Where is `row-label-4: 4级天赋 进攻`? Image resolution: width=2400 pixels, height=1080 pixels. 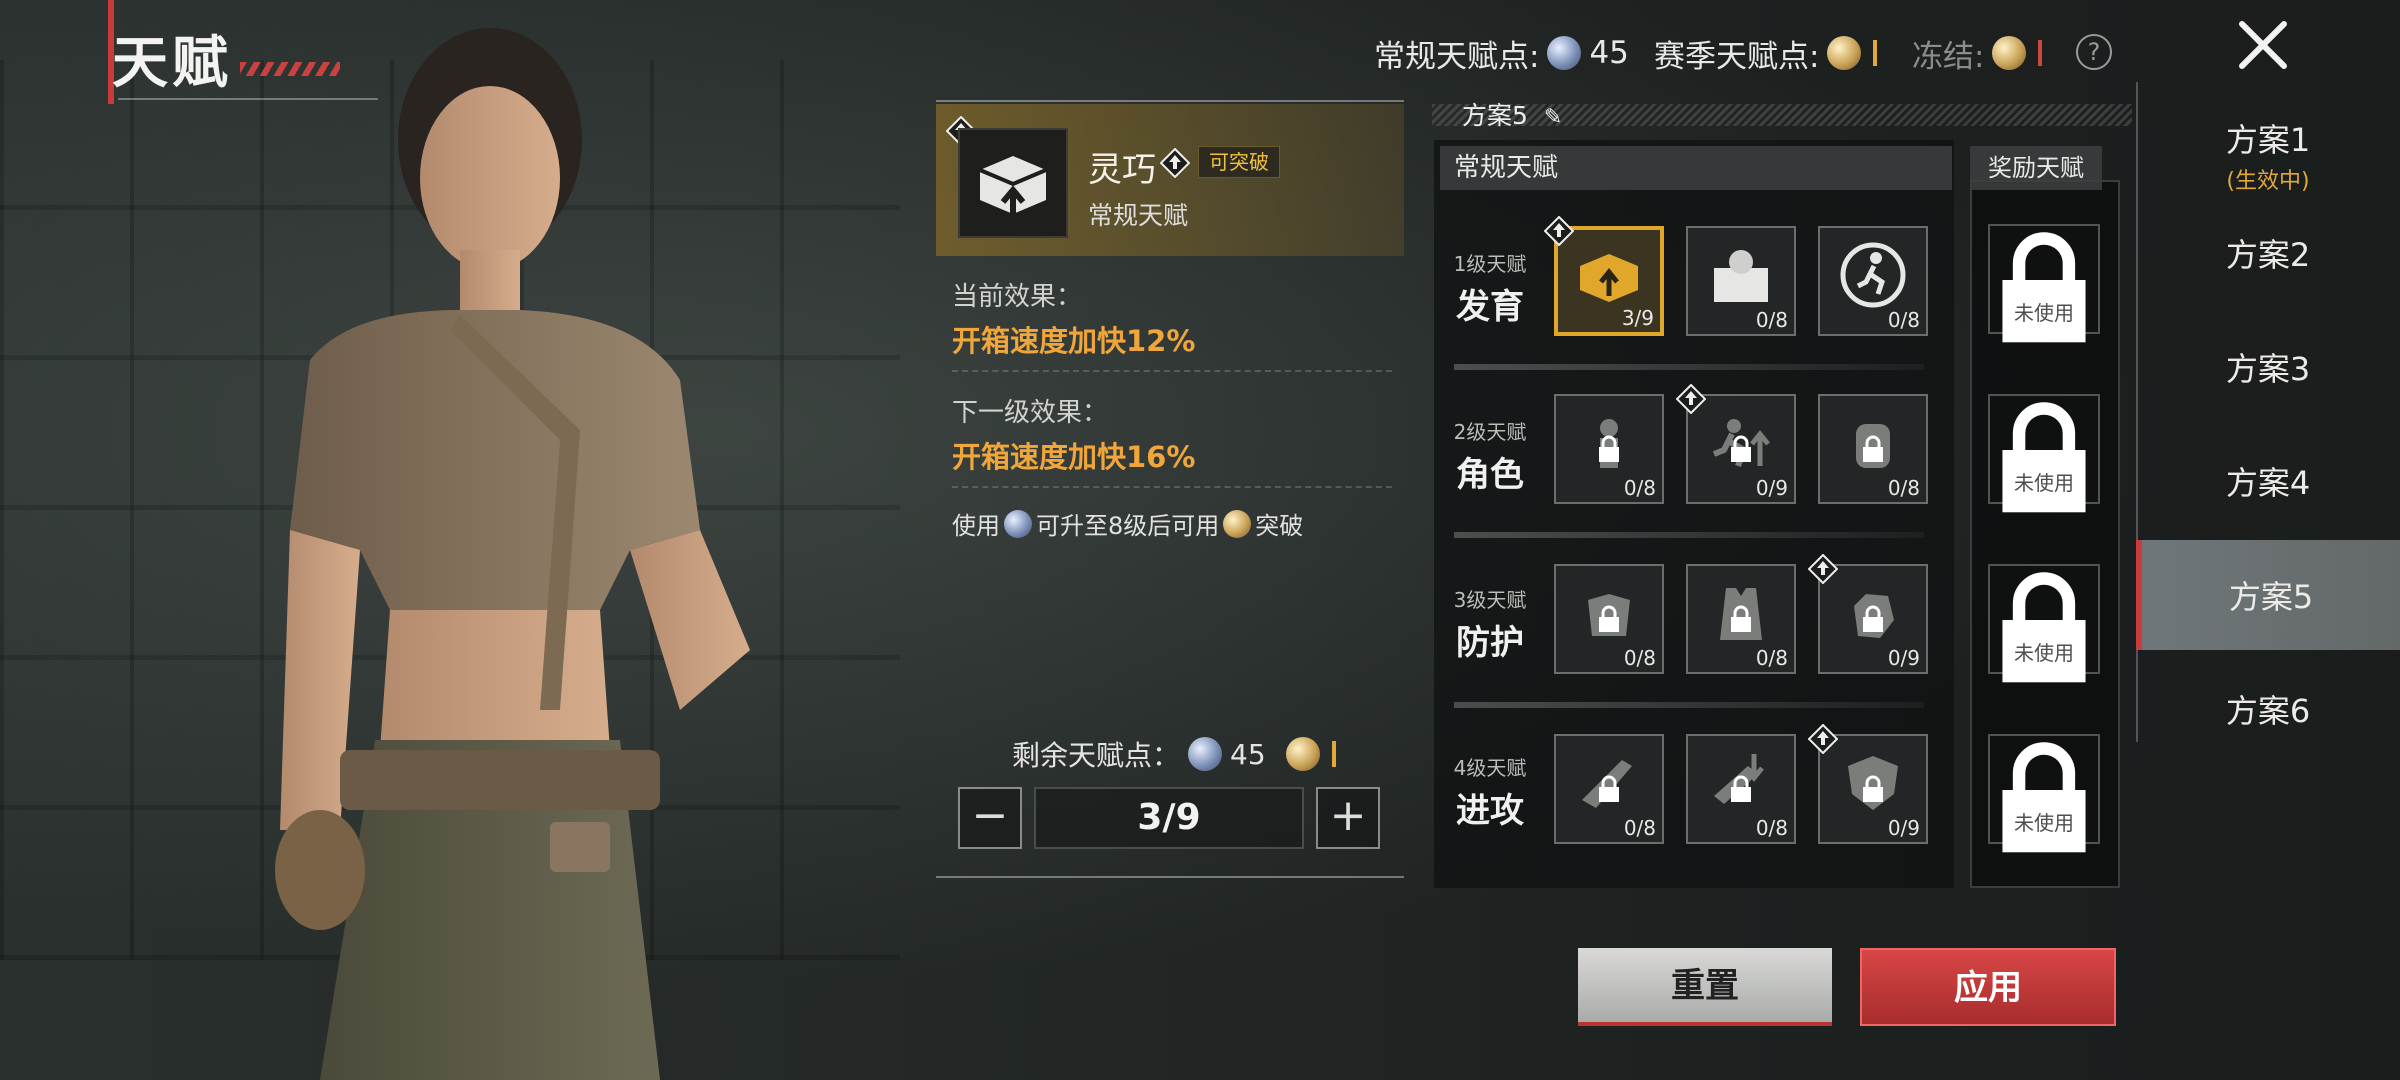
row-label-4: 4级天赋 进攻 is located at coordinates (1490, 792).